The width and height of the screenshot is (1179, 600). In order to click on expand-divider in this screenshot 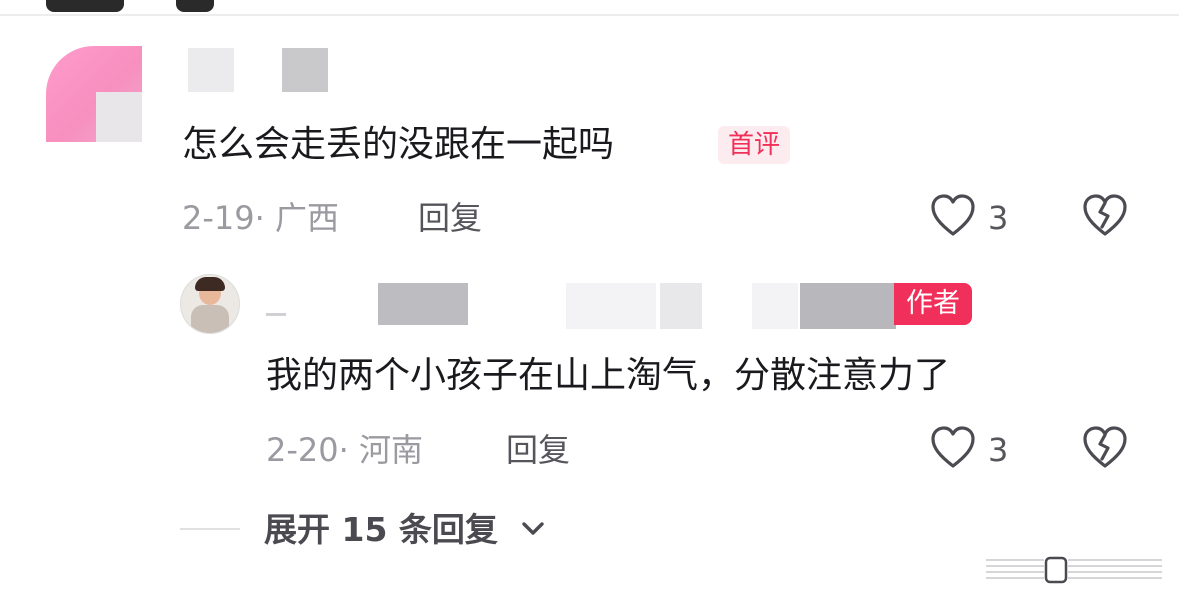, I will do `click(210, 529)`.